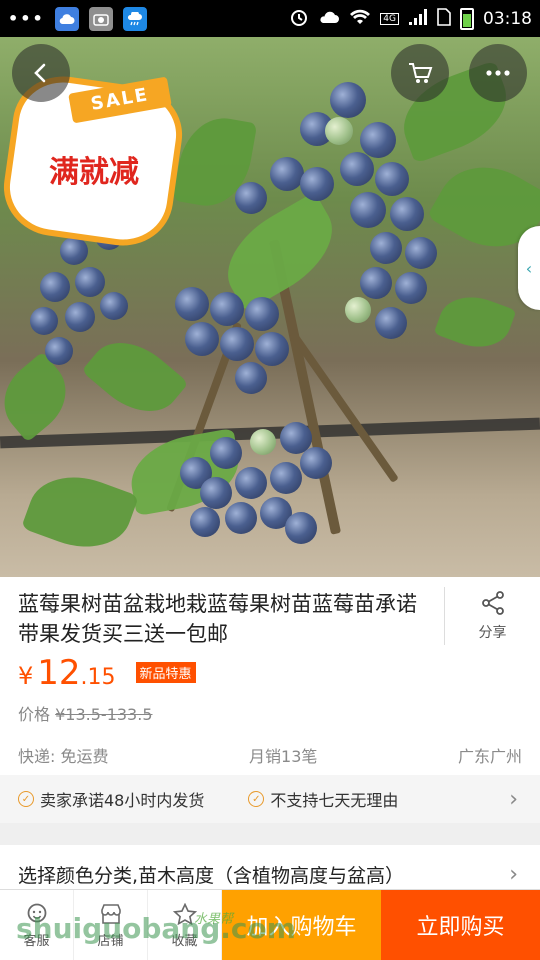 The width and height of the screenshot is (540, 960). I want to click on sale-badge: SALE 满就减, so click(94, 161).